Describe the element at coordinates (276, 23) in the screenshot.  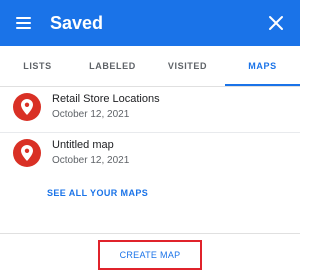
I see `close-icon` at that location.